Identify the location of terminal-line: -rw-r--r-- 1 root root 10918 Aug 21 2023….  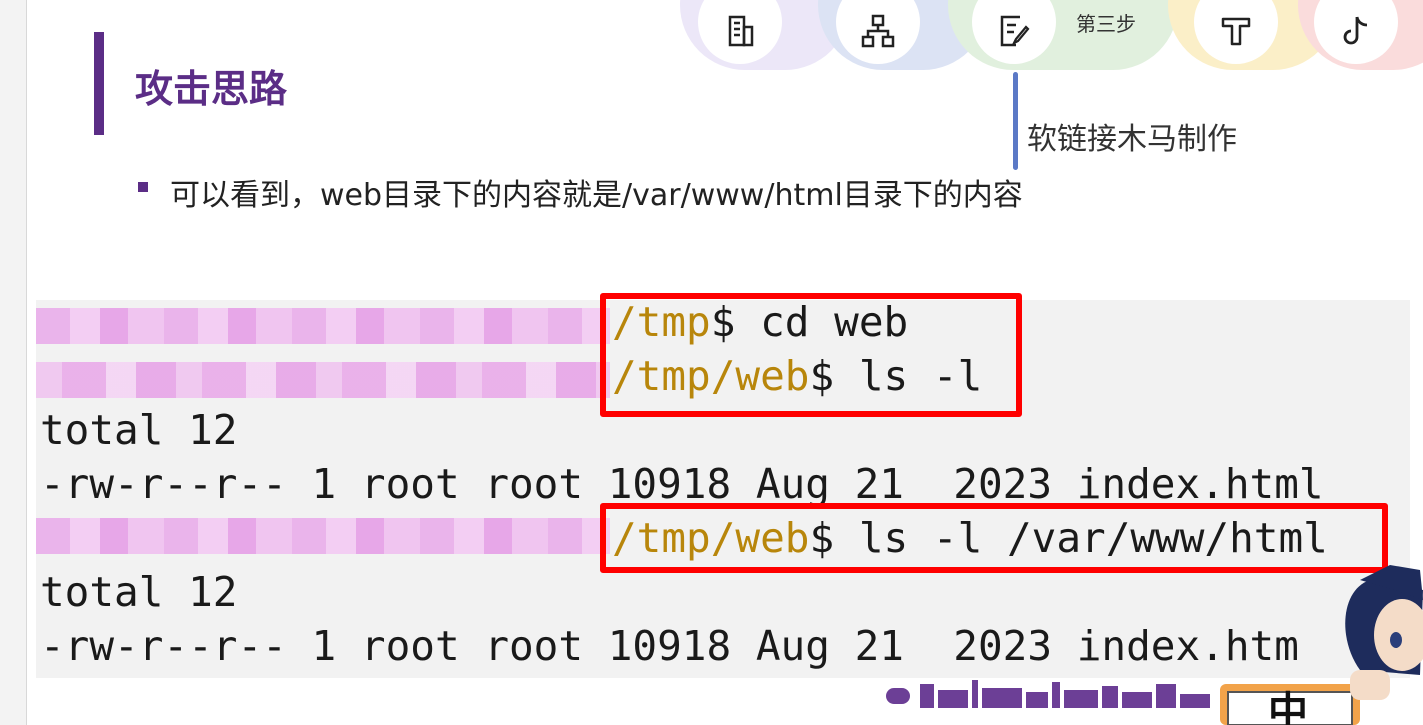
(669, 646).